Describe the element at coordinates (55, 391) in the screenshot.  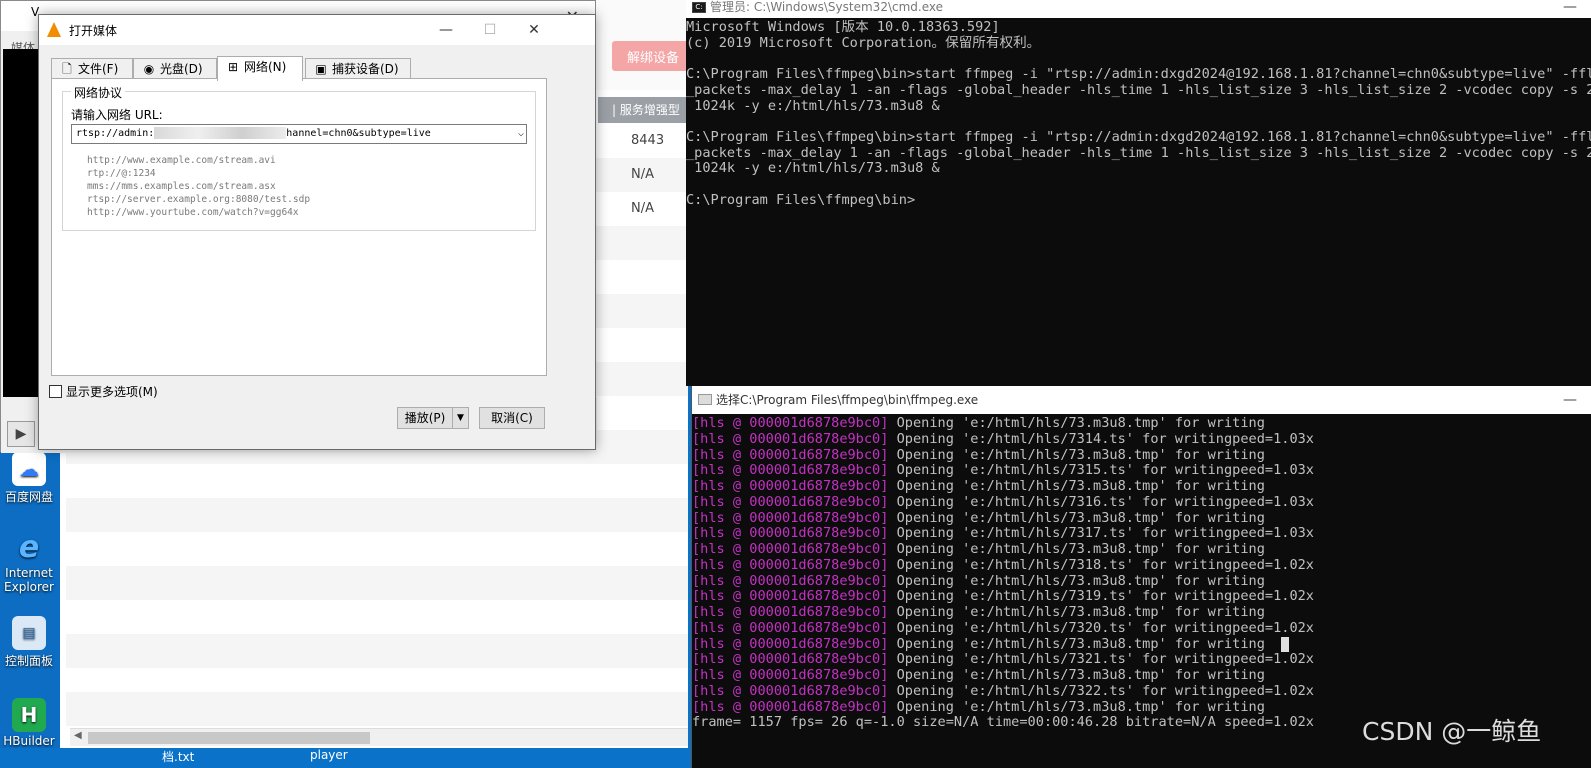
I see `checkbox` at that location.